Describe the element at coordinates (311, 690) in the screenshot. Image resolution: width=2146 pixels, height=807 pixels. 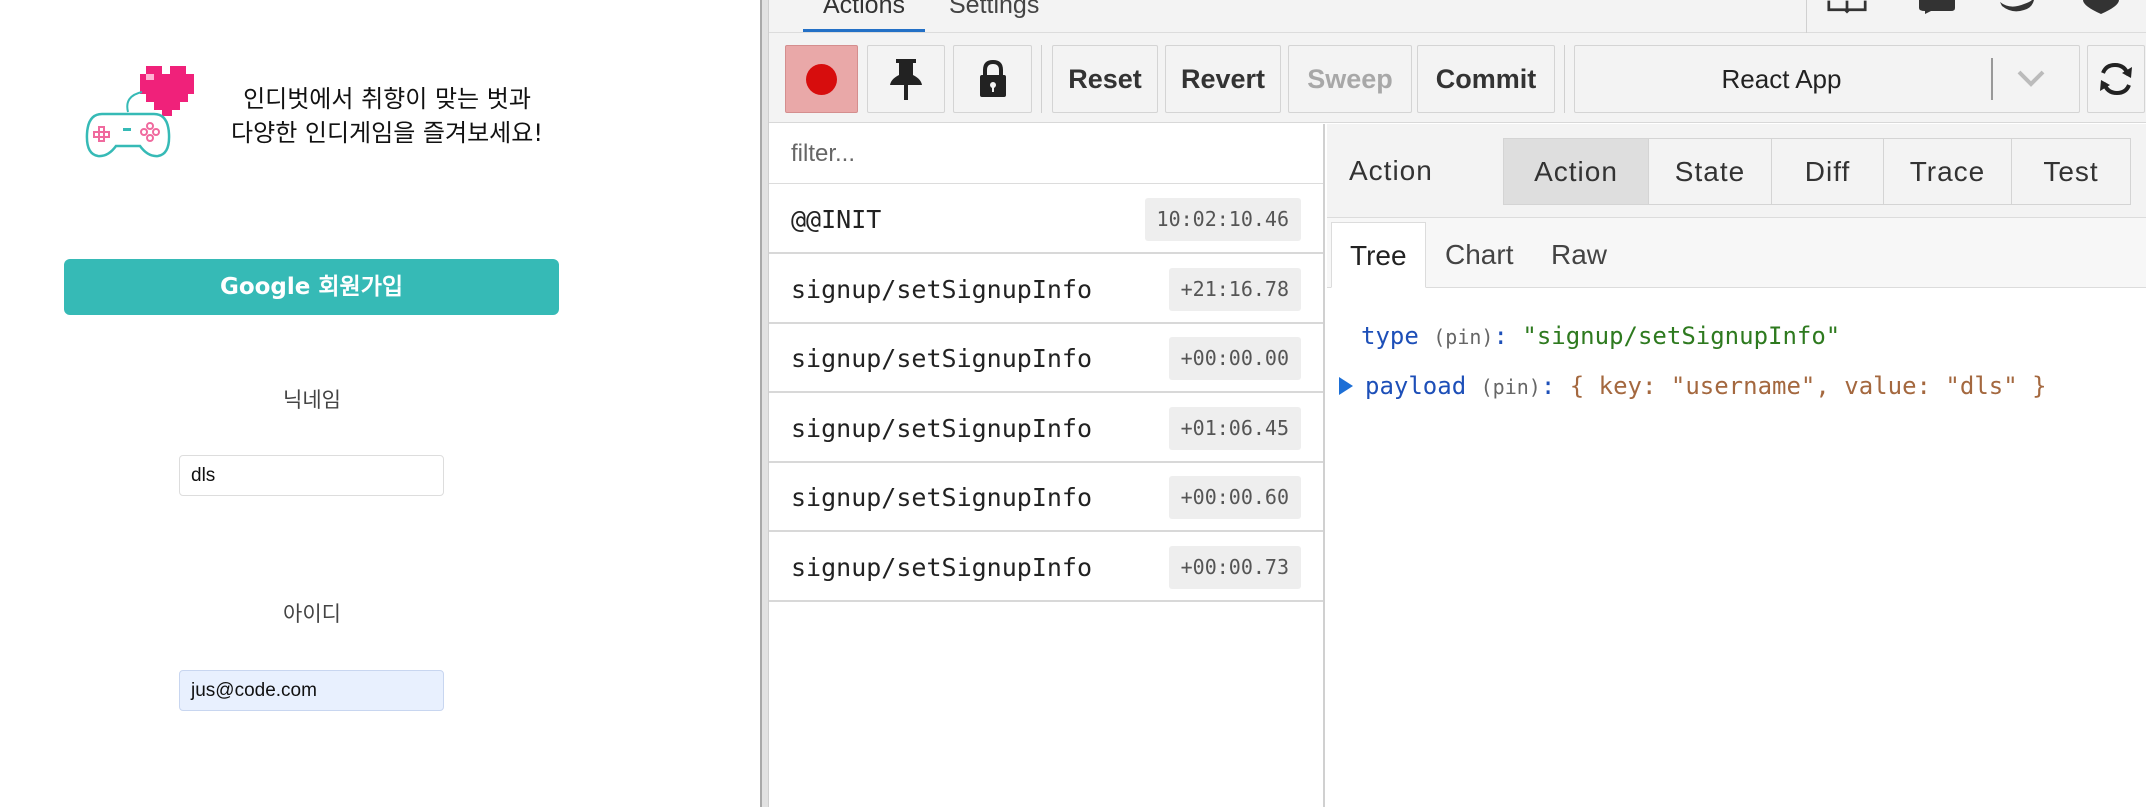
I see `id-input: jus@code.com` at that location.